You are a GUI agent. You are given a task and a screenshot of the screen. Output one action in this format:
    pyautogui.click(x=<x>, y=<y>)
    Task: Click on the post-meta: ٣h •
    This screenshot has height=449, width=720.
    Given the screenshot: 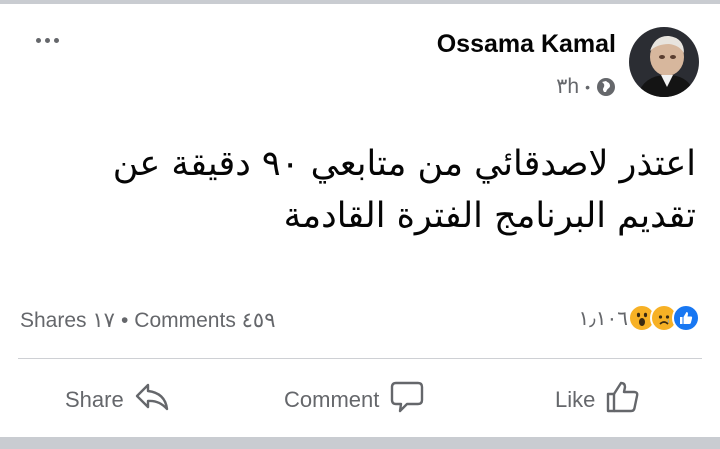 What is the action you would take?
    pyautogui.click(x=586, y=86)
    